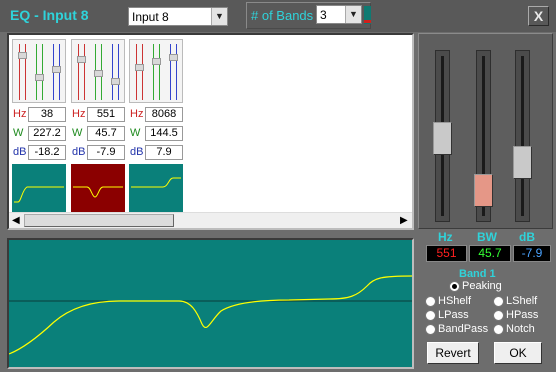 The image size is (556, 372). Describe the element at coordinates (522, 162) in the screenshot. I see `db-fader-thumb` at that location.